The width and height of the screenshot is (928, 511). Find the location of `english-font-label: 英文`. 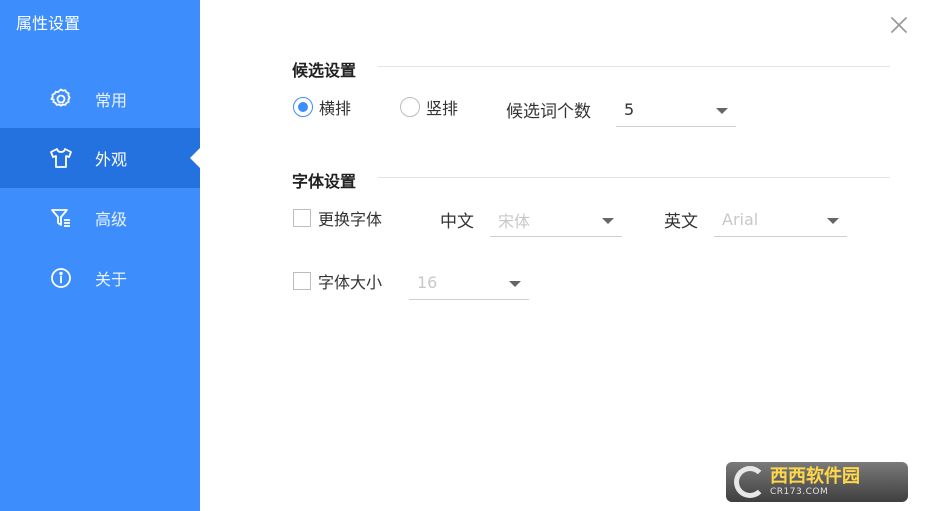

english-font-label: 英文 is located at coordinates (681, 222).